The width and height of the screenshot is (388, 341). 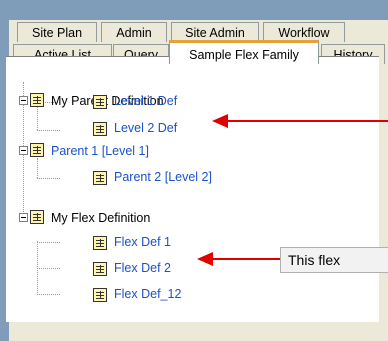 I want to click on tab-workflow: Workflow, so click(x=304, y=32).